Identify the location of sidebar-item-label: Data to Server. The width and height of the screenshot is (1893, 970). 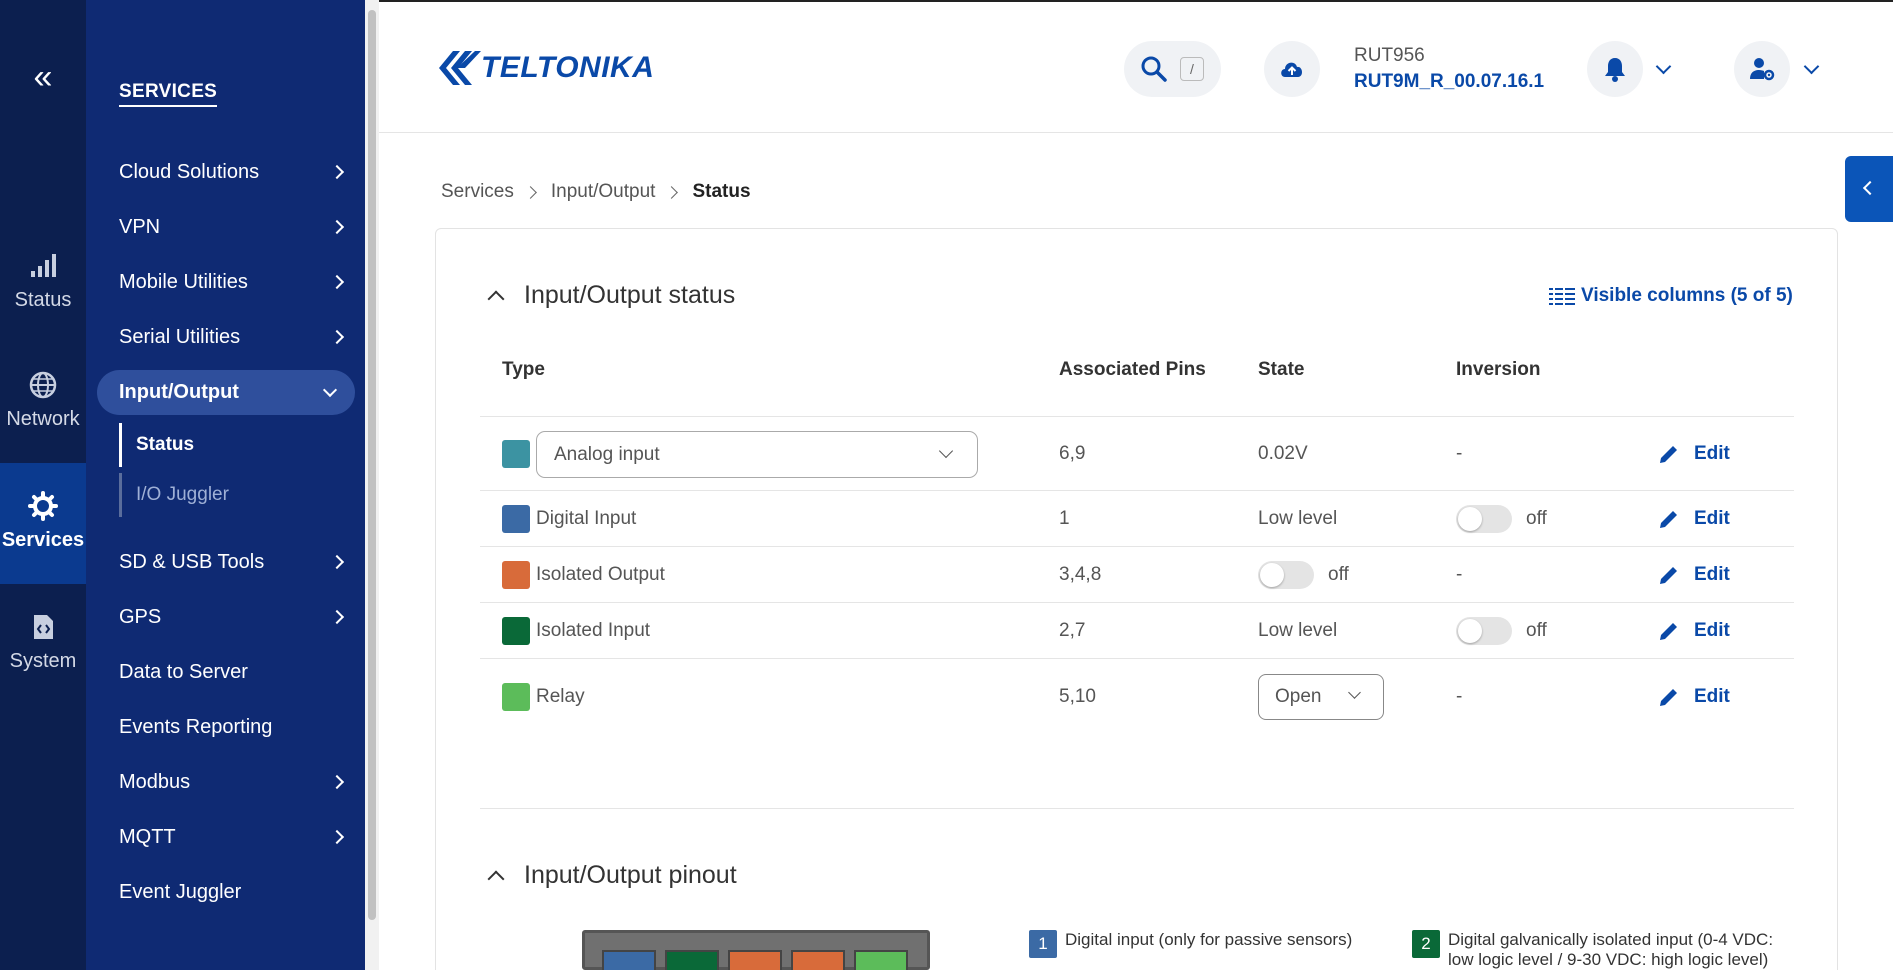
(183, 671).